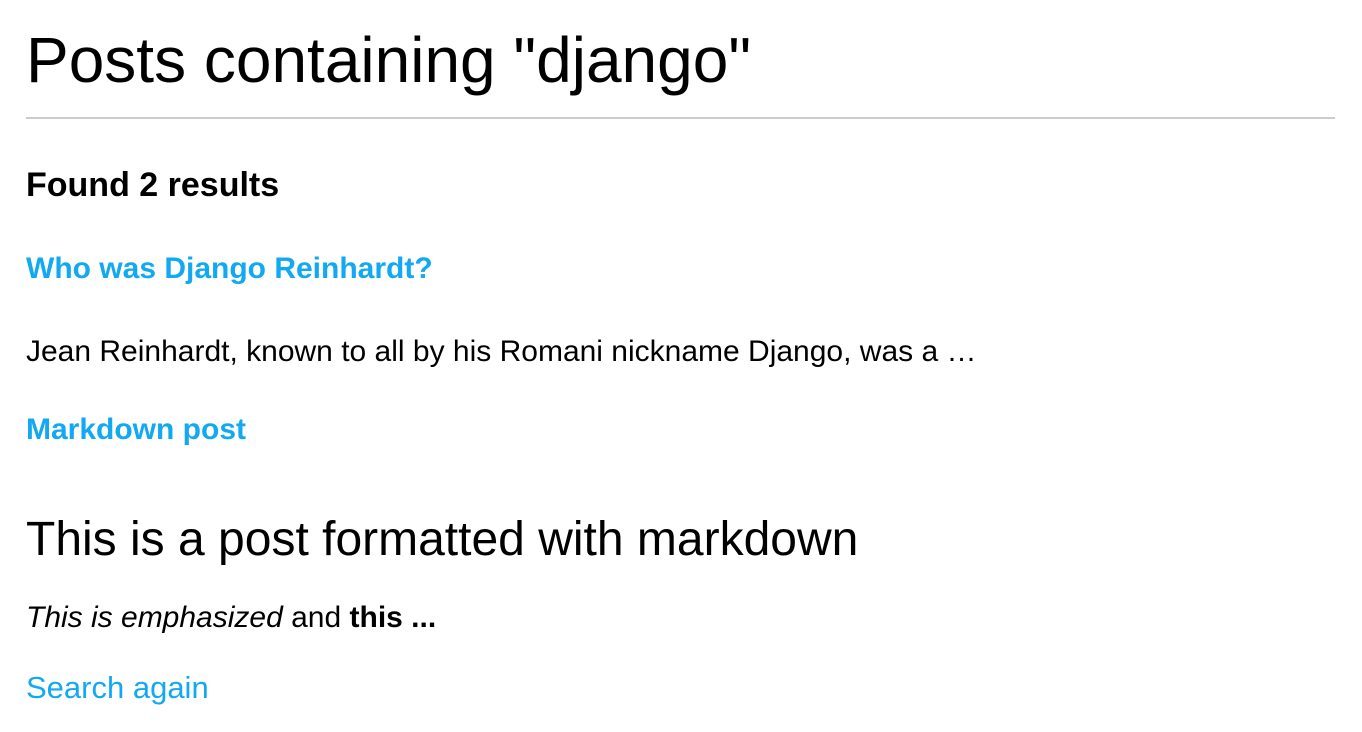 This screenshot has height=732, width=1362. I want to click on result-link-django-reinhardt: Who was Django Reinhardt?, so click(229, 268).